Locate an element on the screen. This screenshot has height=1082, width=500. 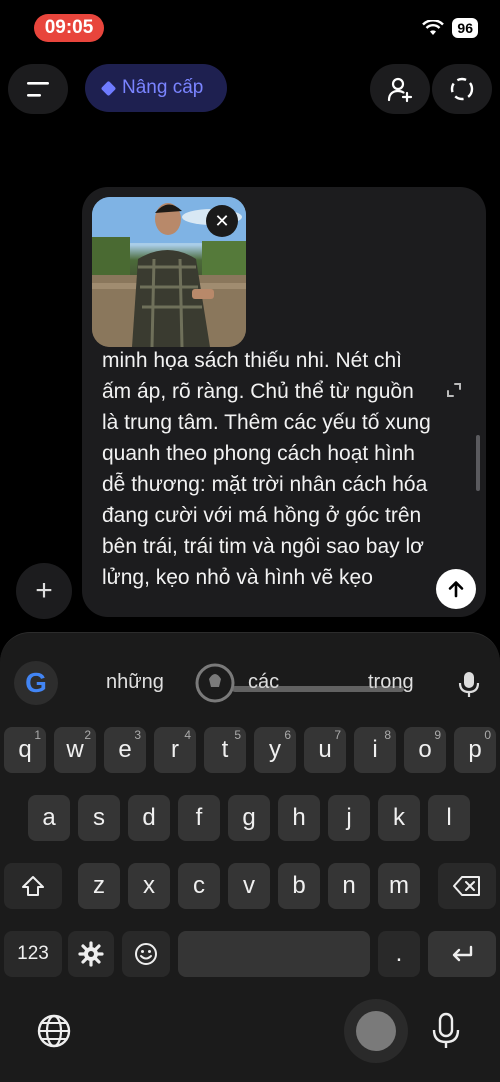
status-indicators: 96 is located at coordinates (450, 28).